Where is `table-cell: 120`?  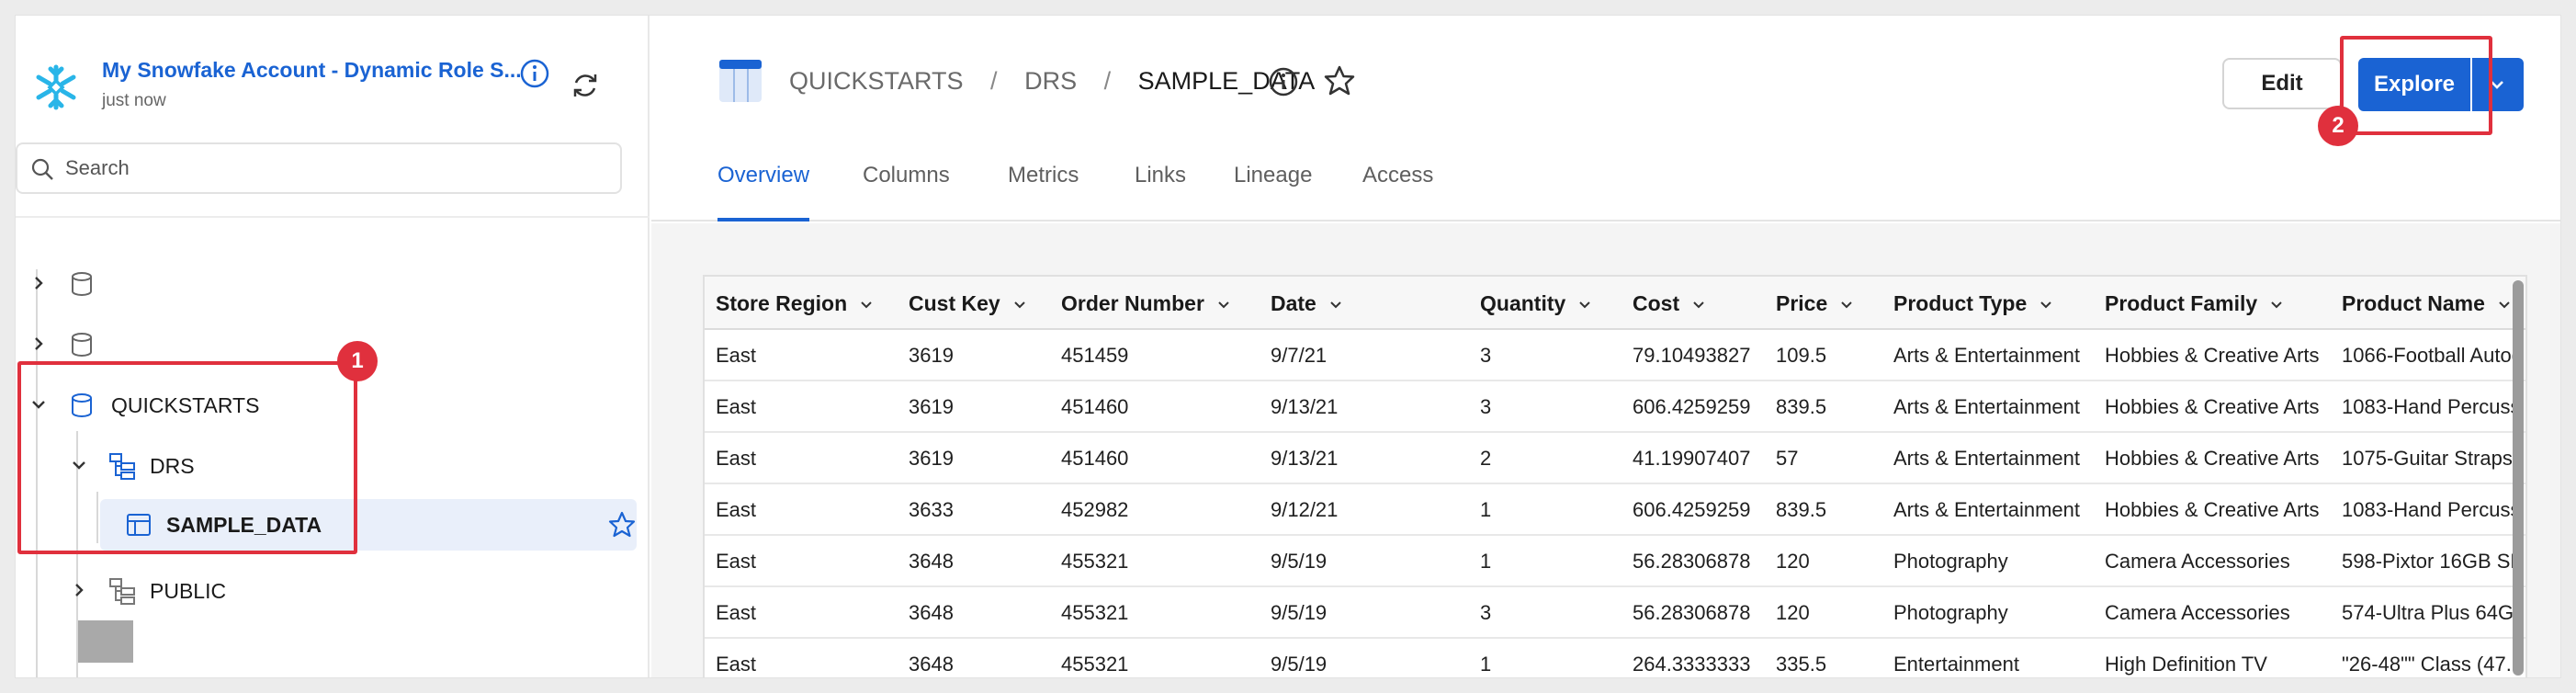
table-cell: 120 is located at coordinates (1793, 613).